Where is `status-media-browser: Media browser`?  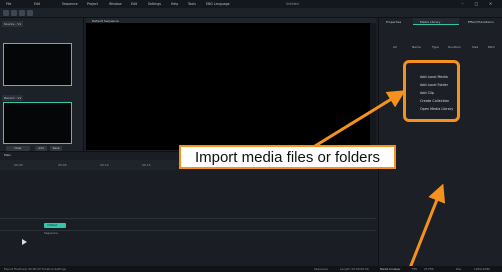 status-media-browser: Media browser is located at coordinates (390, 269).